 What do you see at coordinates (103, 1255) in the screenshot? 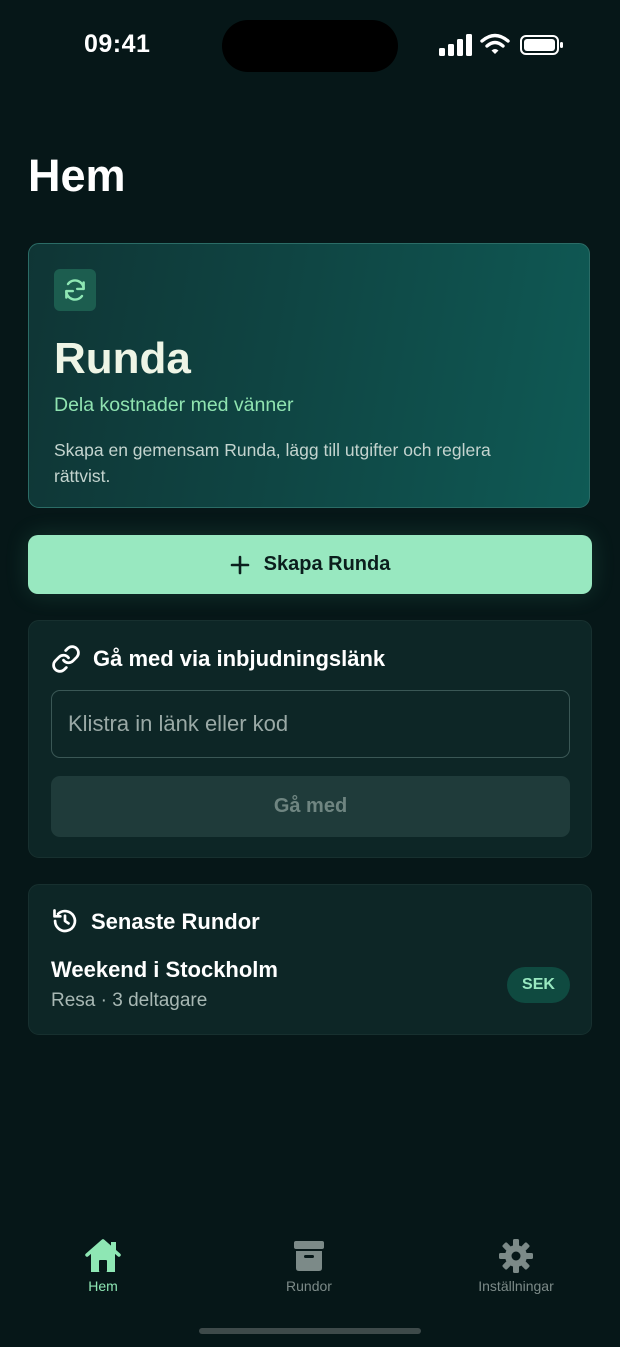
I see `home-icon` at bounding box center [103, 1255].